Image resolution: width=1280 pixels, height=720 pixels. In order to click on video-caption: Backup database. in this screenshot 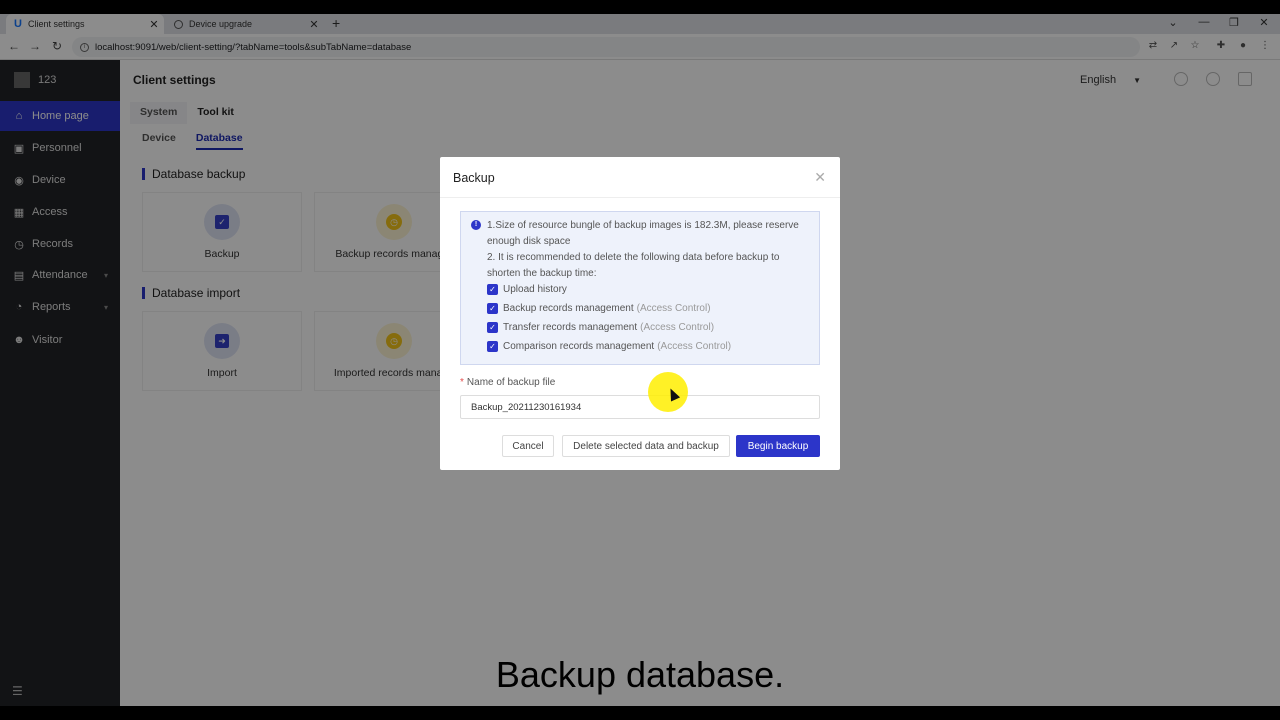, I will do `click(640, 674)`.